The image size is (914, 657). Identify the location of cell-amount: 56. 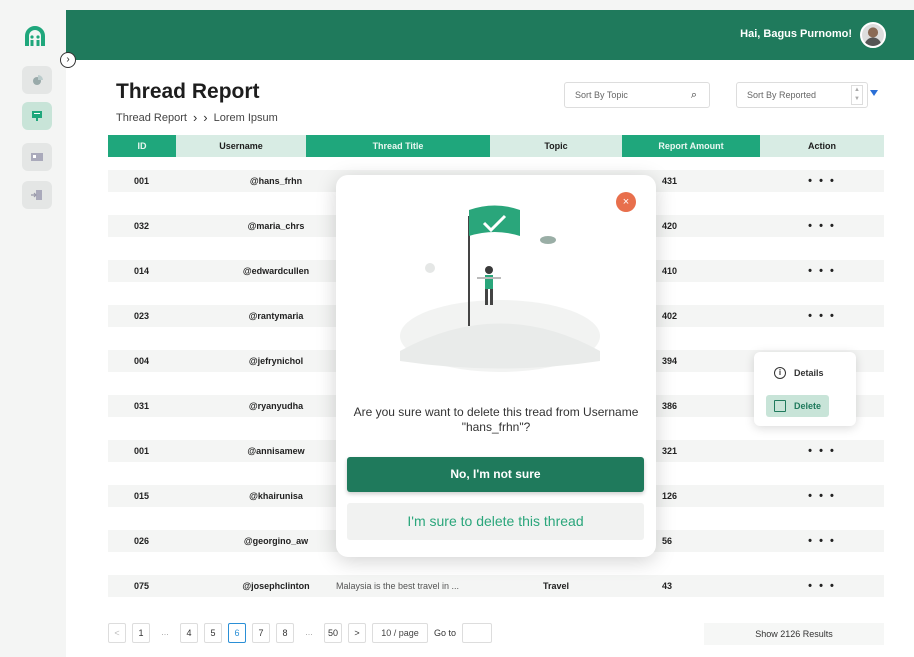
(667, 541).